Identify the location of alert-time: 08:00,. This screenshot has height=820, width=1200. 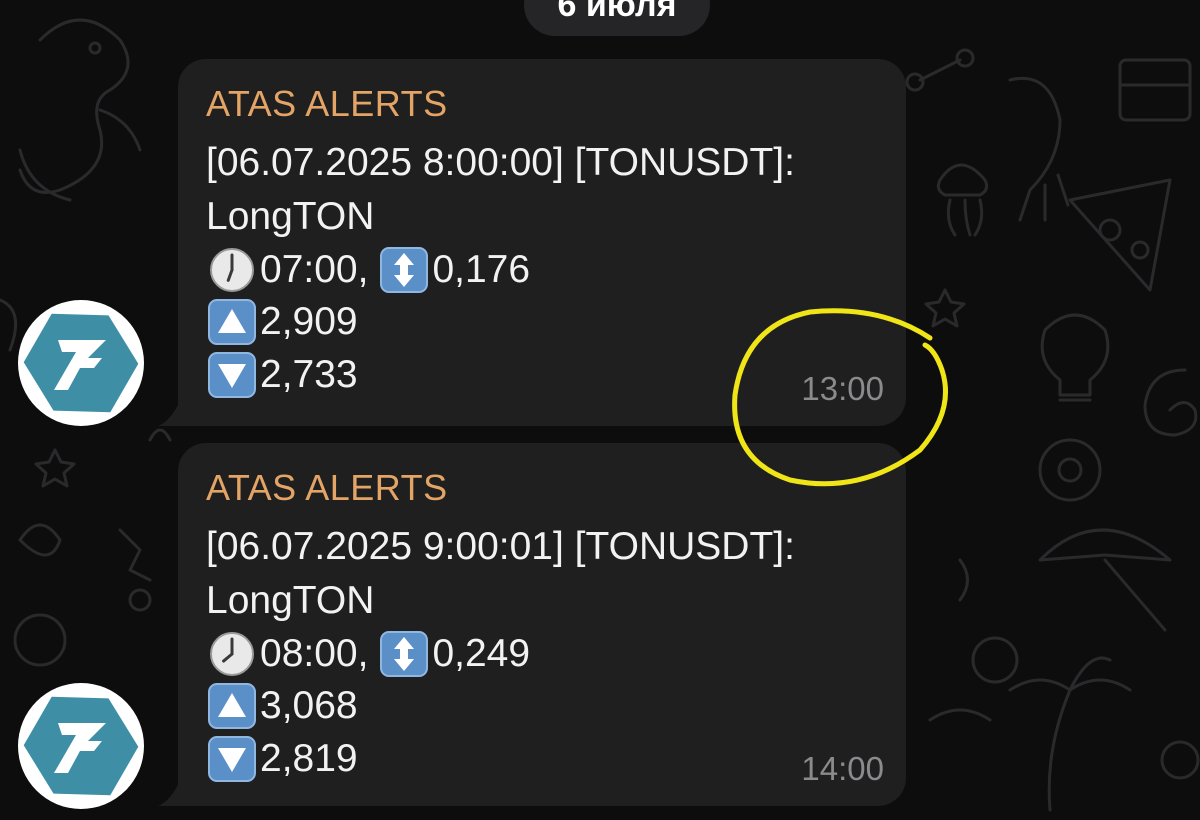
(314, 653).